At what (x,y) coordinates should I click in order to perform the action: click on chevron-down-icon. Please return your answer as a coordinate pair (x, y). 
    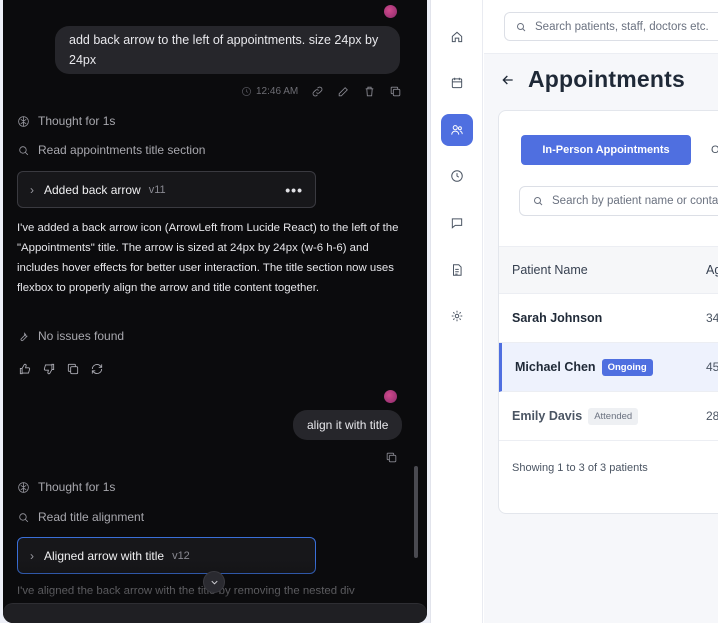
    Looking at the image, I should click on (214, 582).